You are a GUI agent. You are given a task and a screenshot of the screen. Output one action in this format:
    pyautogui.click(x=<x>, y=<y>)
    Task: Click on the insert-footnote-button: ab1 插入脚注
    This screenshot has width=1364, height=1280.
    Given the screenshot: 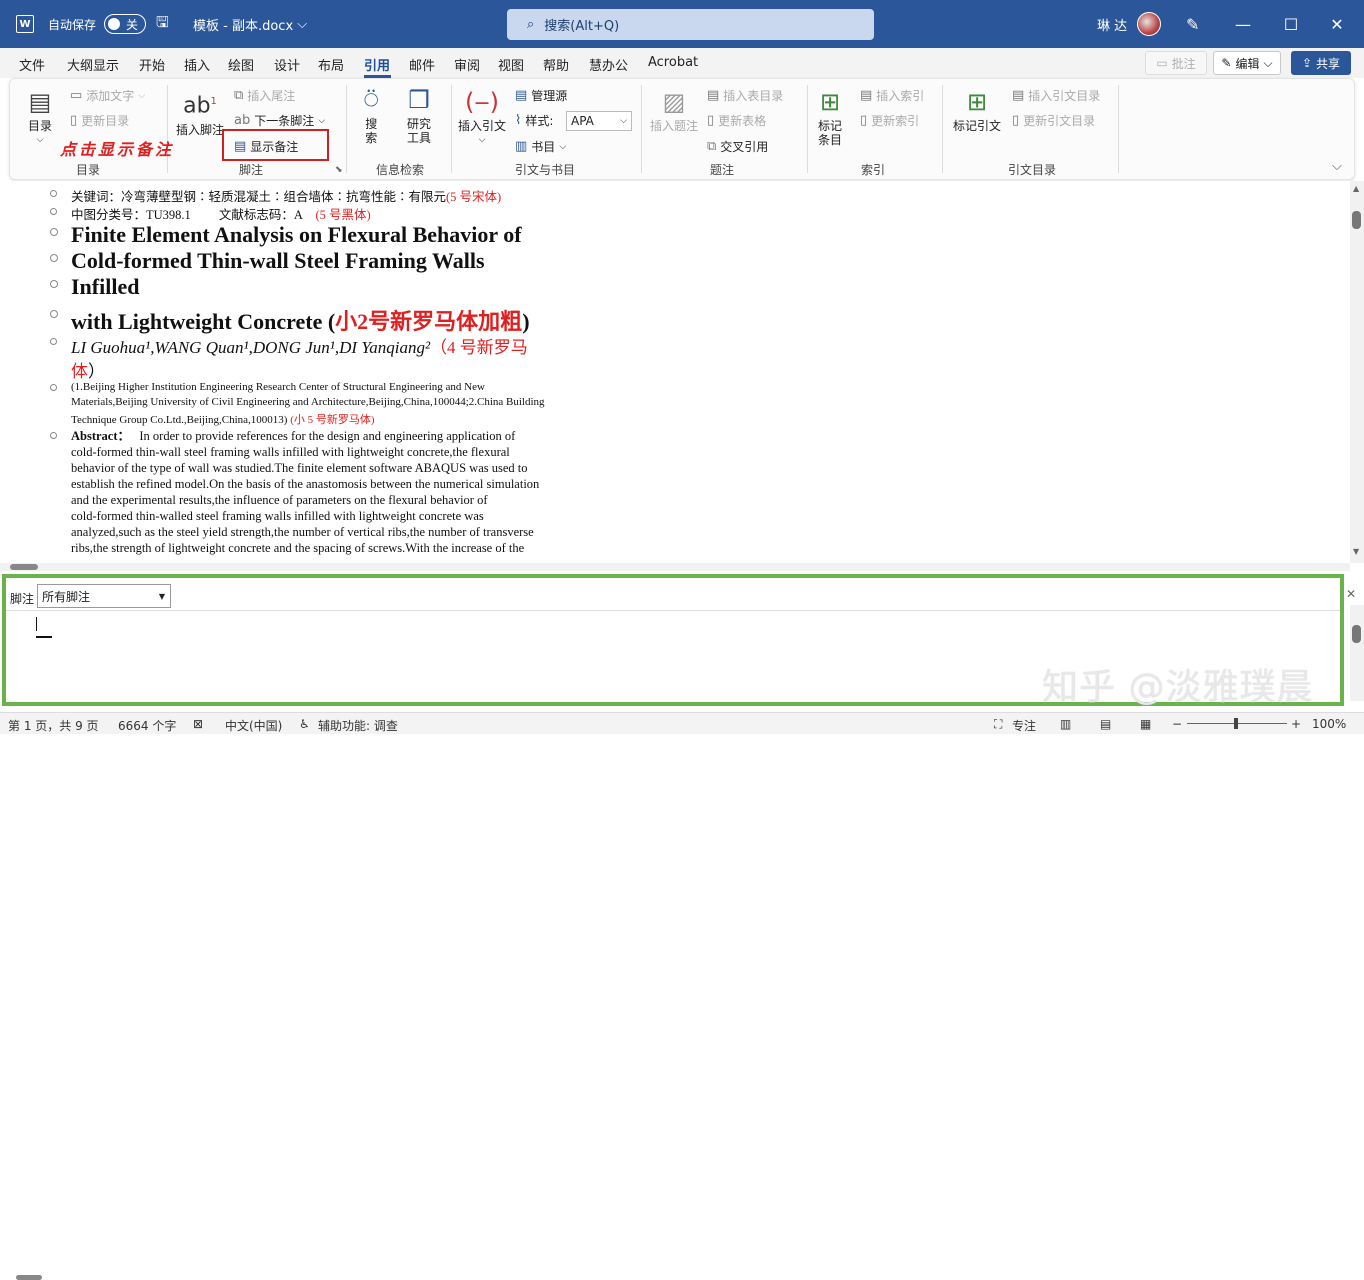 What is the action you would take?
    pyautogui.click(x=200, y=112)
    